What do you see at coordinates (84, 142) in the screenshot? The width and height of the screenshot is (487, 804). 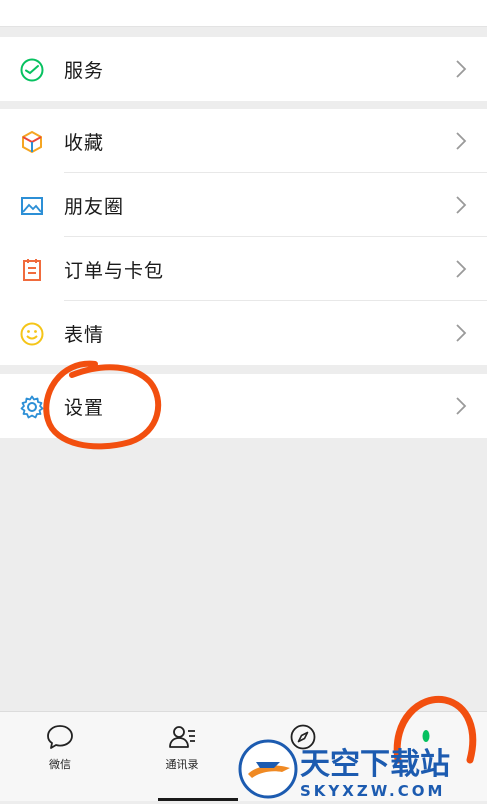 I see `menu-item-label: 收藏` at bounding box center [84, 142].